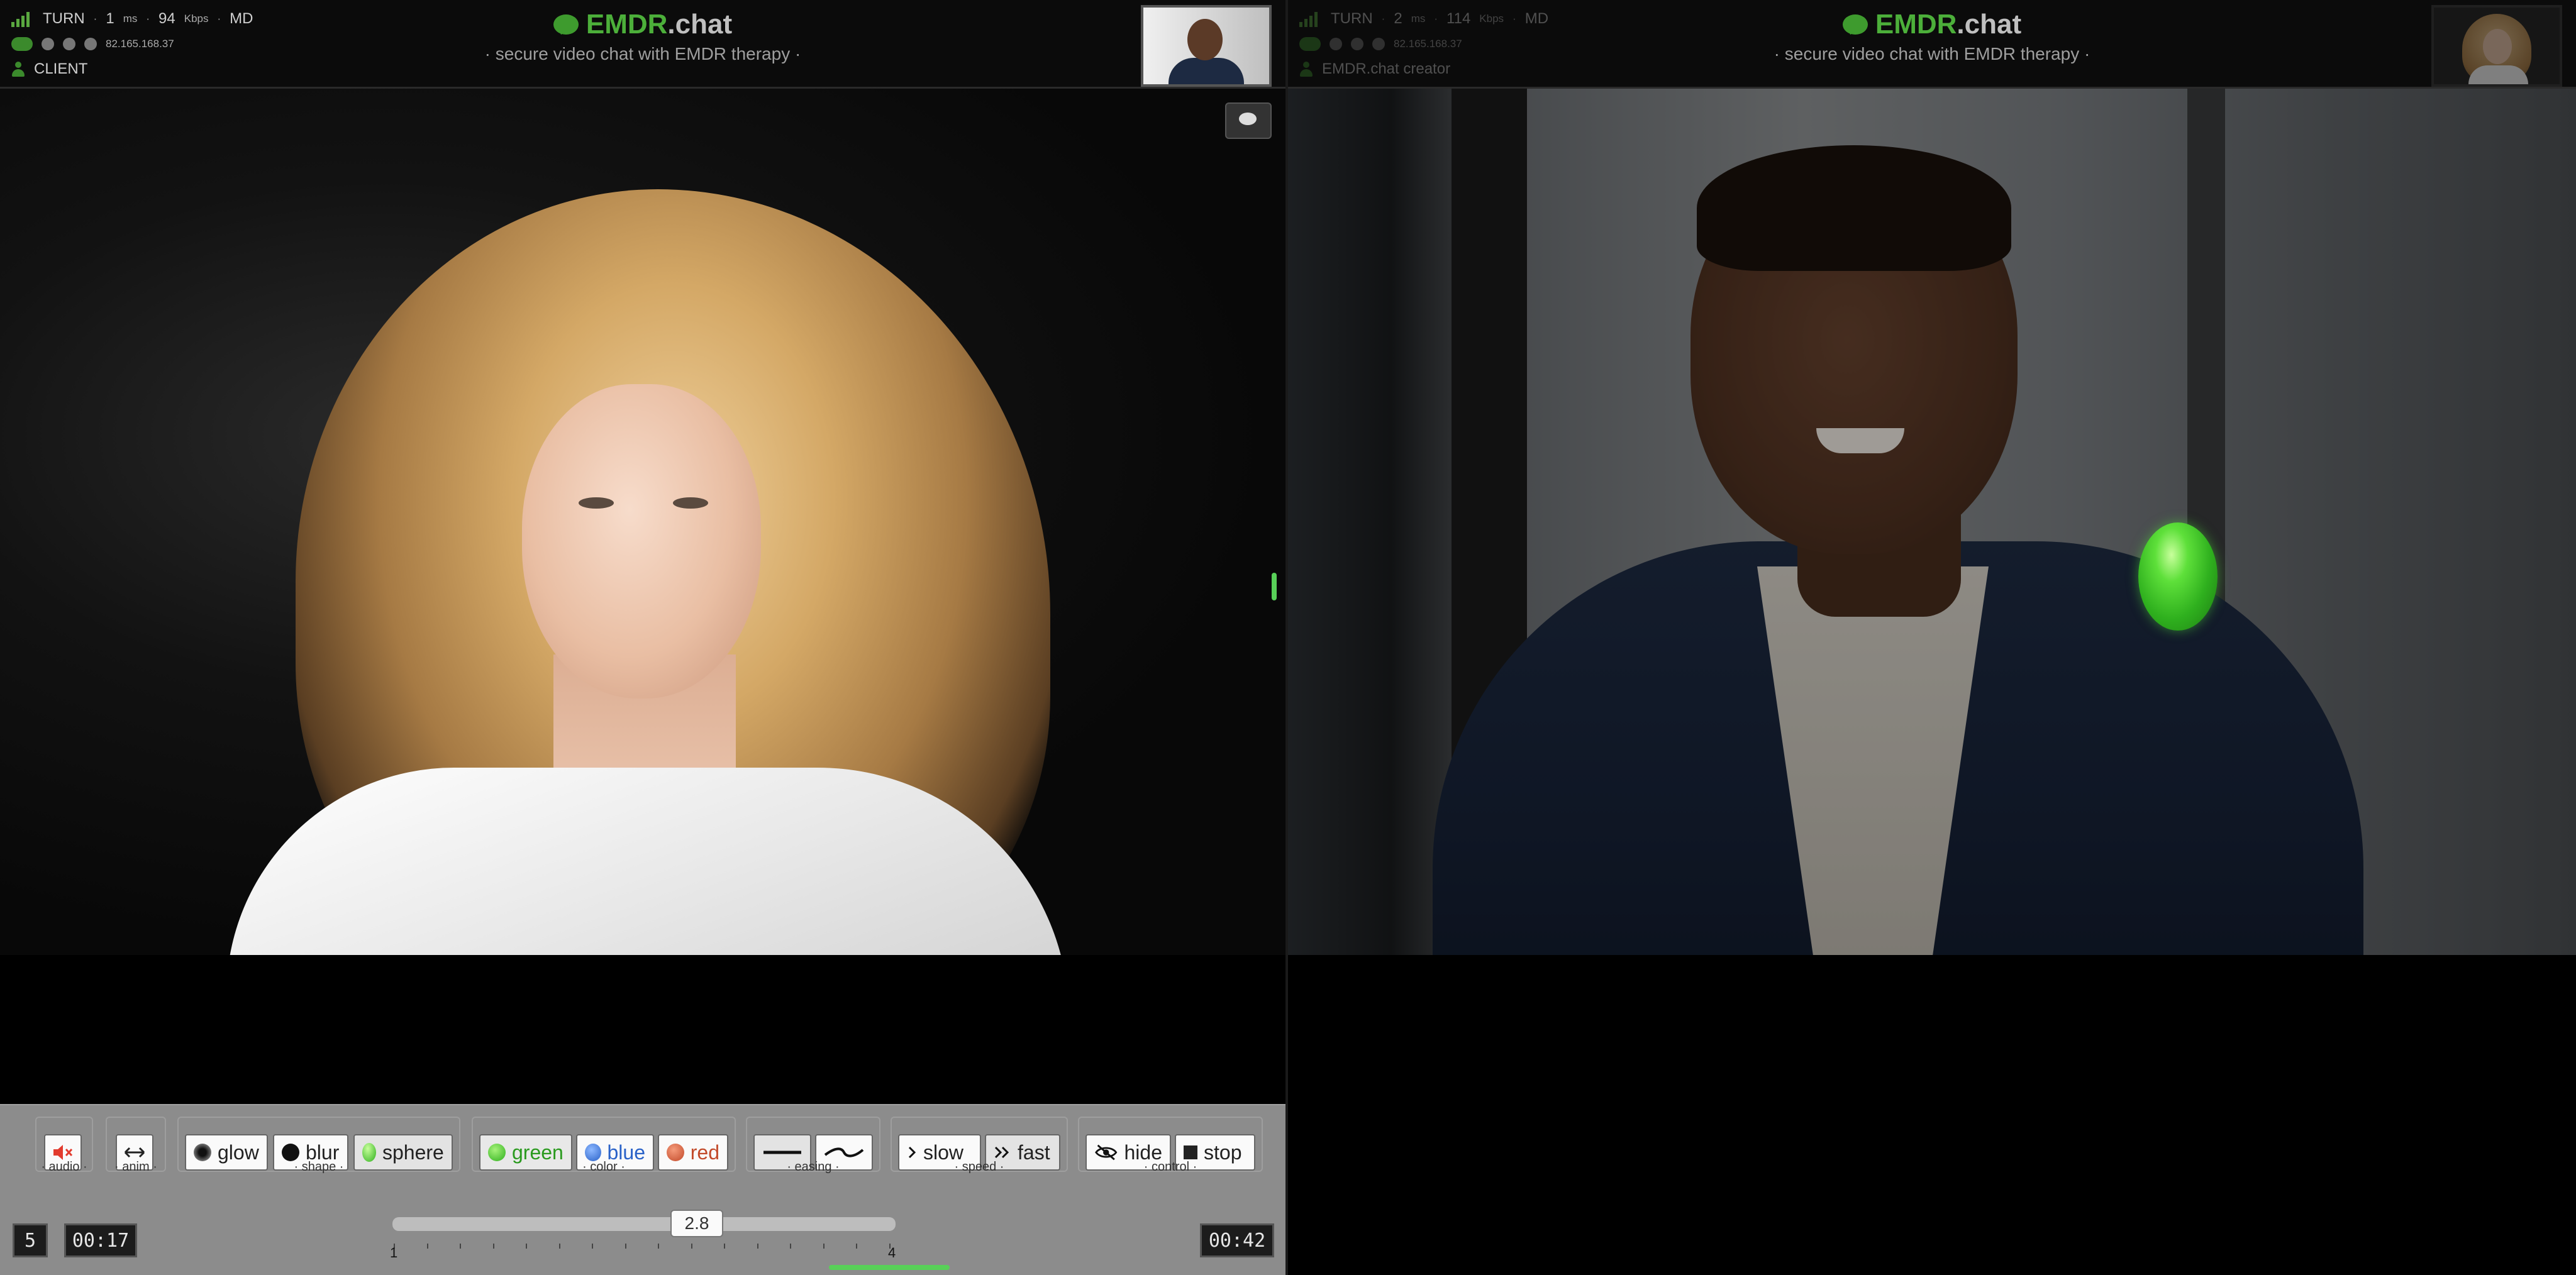 The width and height of the screenshot is (2576, 1275). Describe the element at coordinates (1001, 1153) in the screenshot. I see `double-chevron-right-icon` at that location.